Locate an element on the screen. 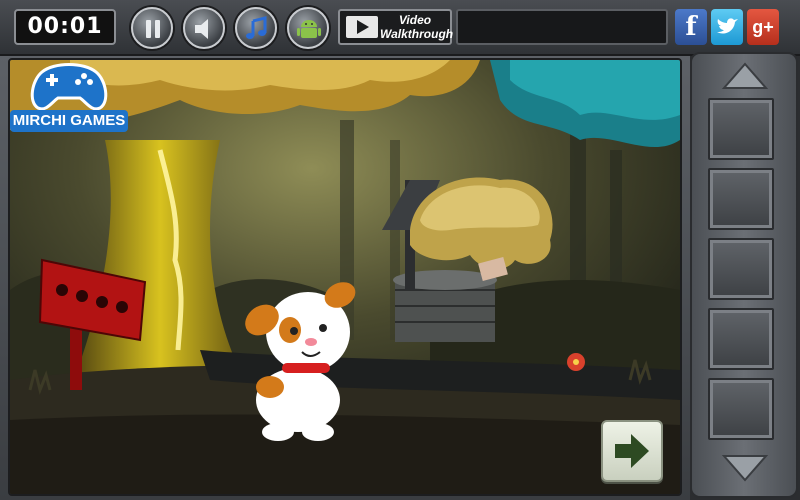 Image resolution: width=800 pixels, height=500 pixels. android-button is located at coordinates (308, 28).